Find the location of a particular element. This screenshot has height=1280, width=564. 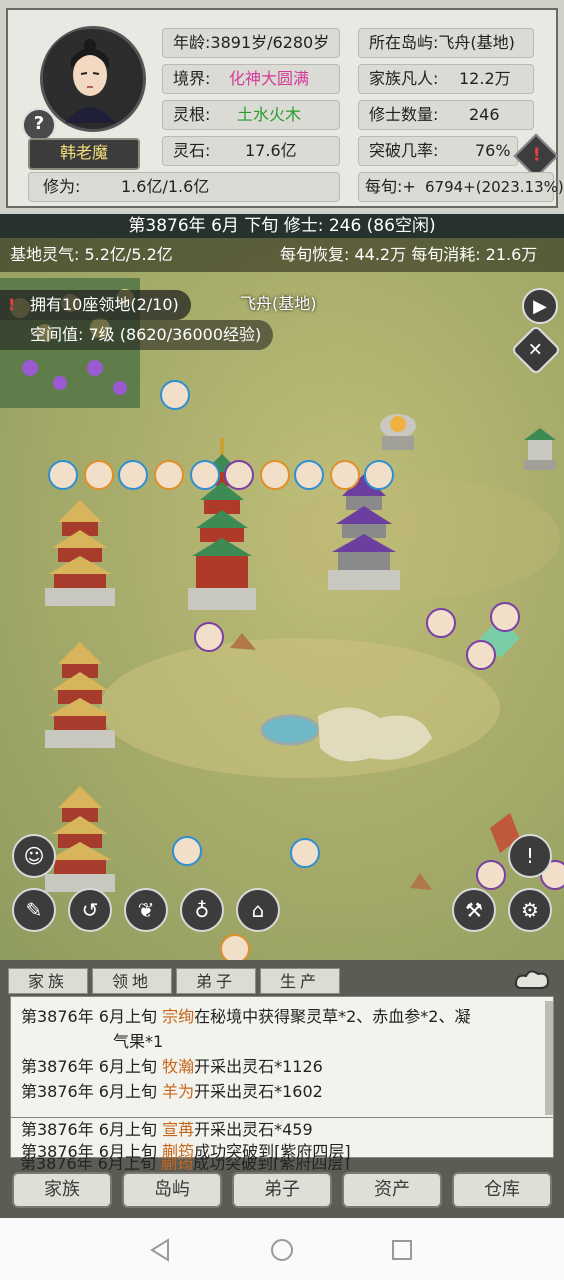

mortals-value: 12.2万 is located at coordinates (485, 78).